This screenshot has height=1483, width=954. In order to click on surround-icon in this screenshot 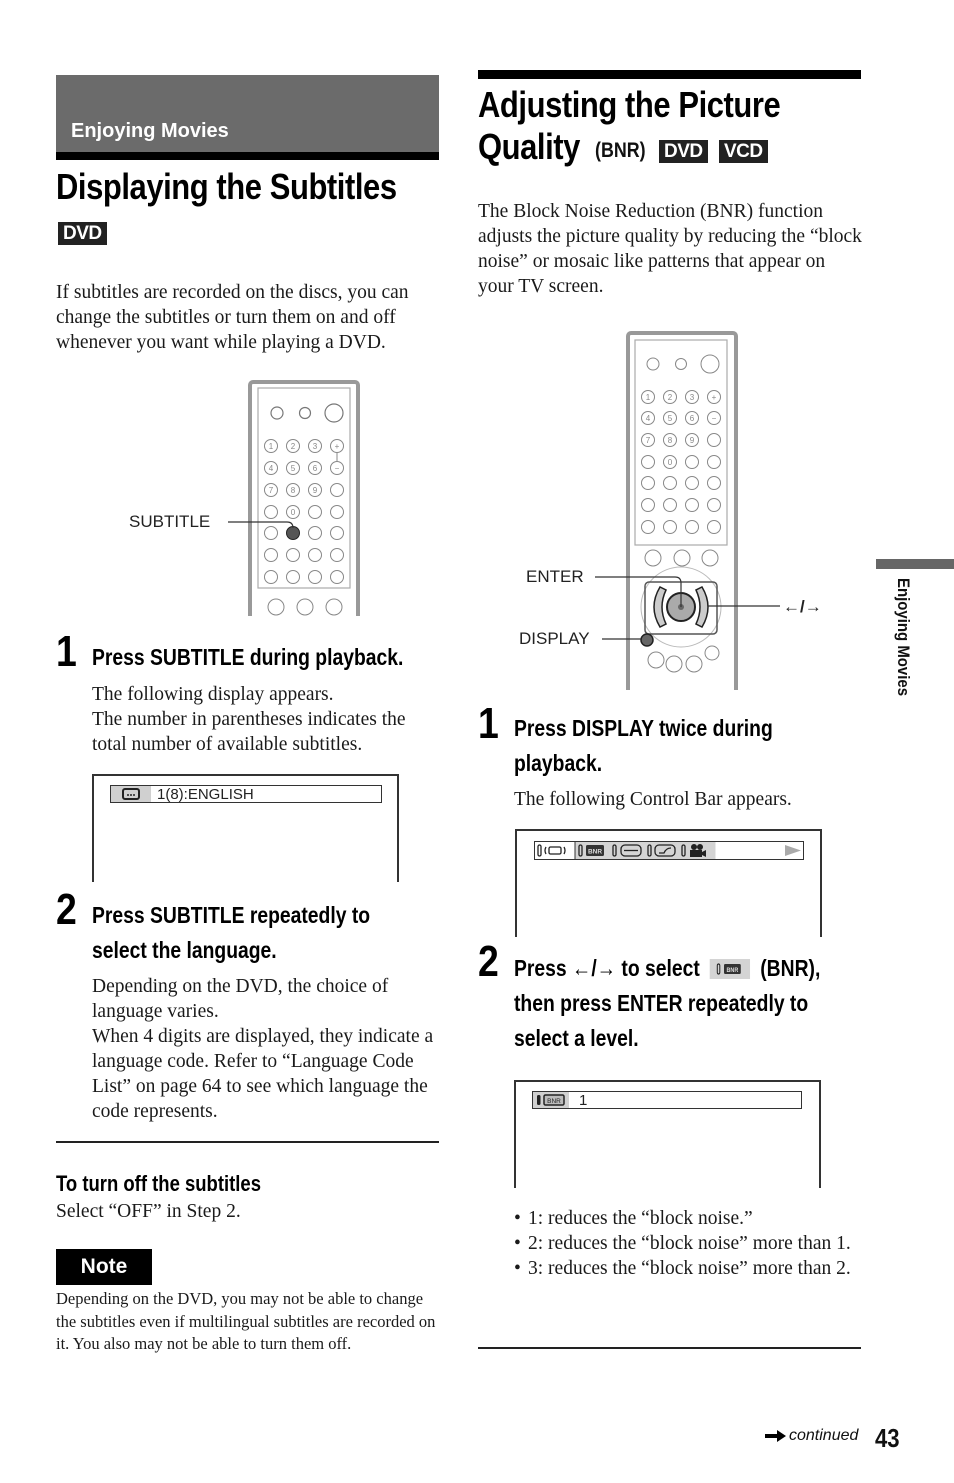, I will do `click(555, 850)`.